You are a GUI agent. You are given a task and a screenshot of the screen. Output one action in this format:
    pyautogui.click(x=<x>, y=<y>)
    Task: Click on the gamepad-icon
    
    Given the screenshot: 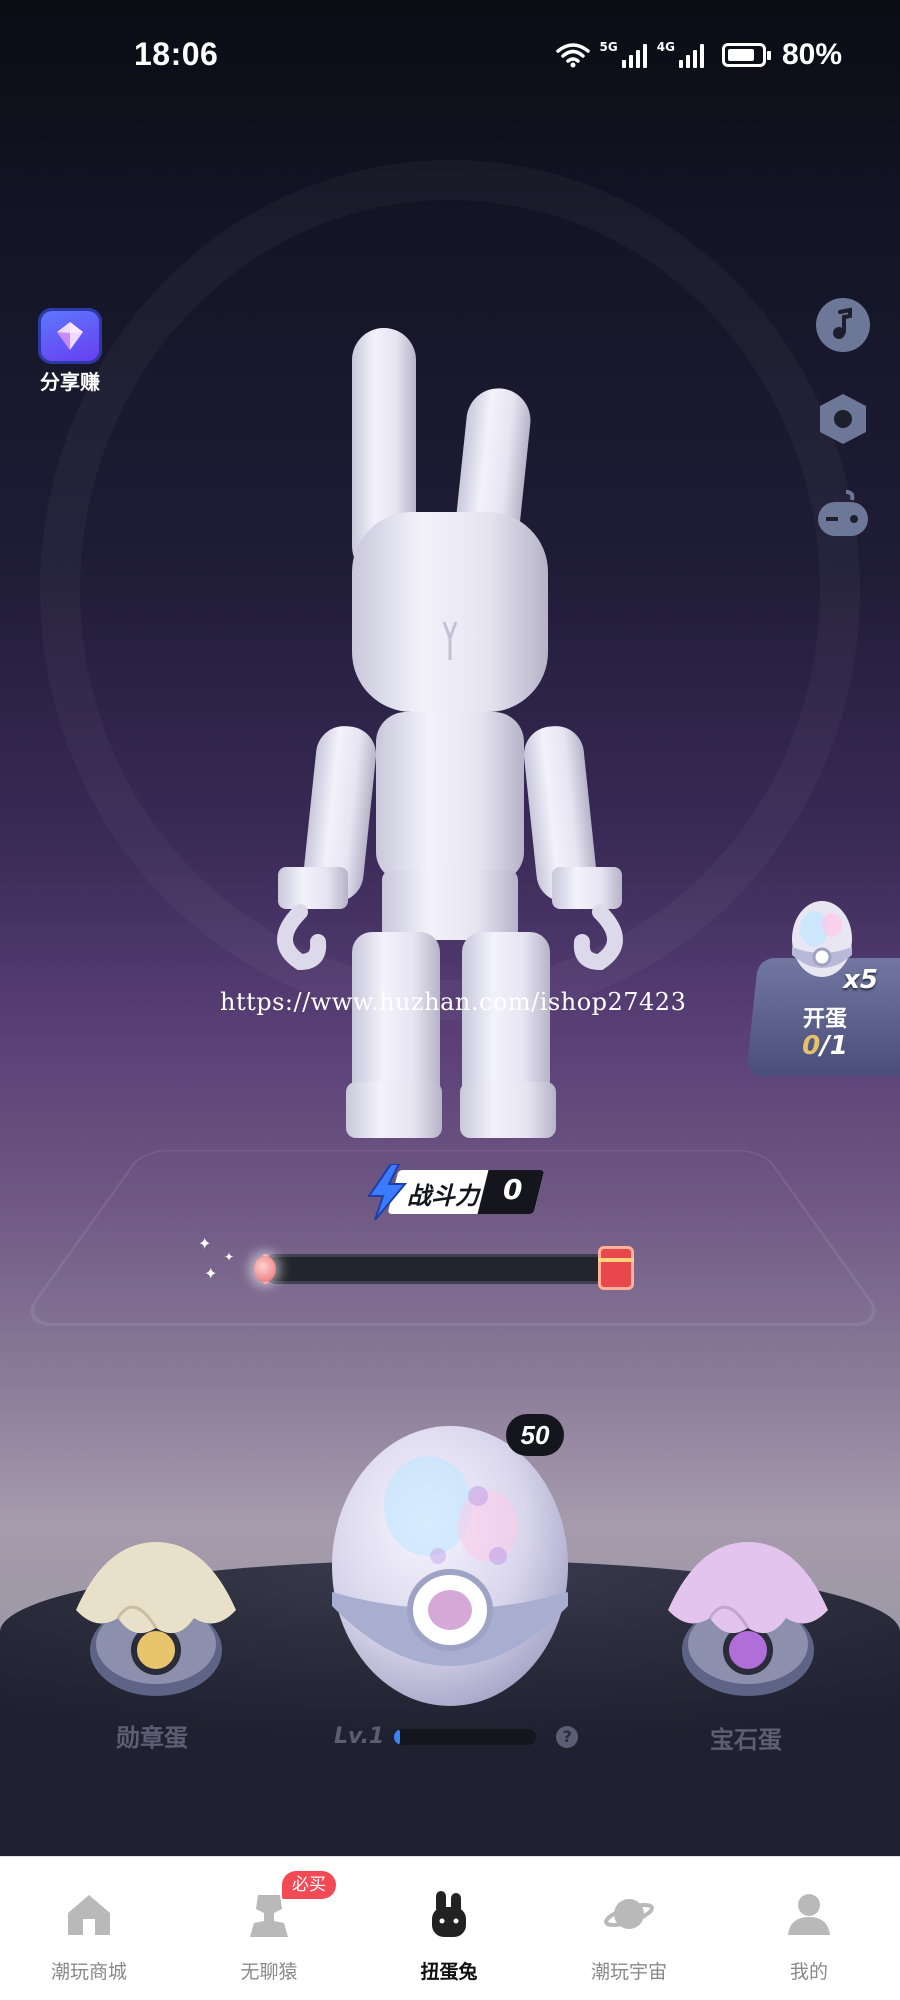 What is the action you would take?
    pyautogui.click(x=843, y=513)
    